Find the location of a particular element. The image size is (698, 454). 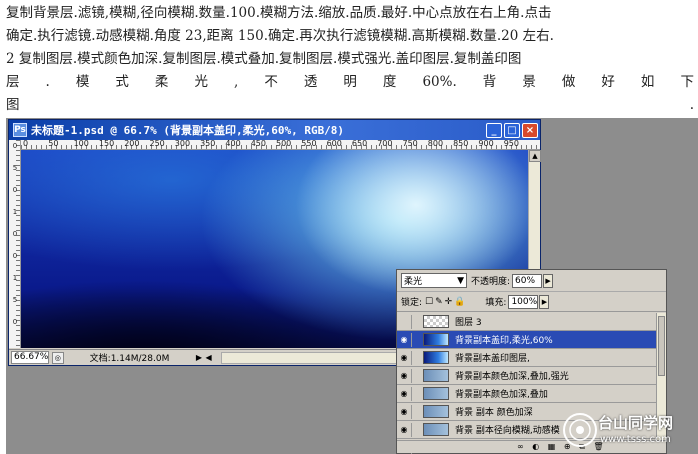

minimize-button: _ is located at coordinates (494, 130).